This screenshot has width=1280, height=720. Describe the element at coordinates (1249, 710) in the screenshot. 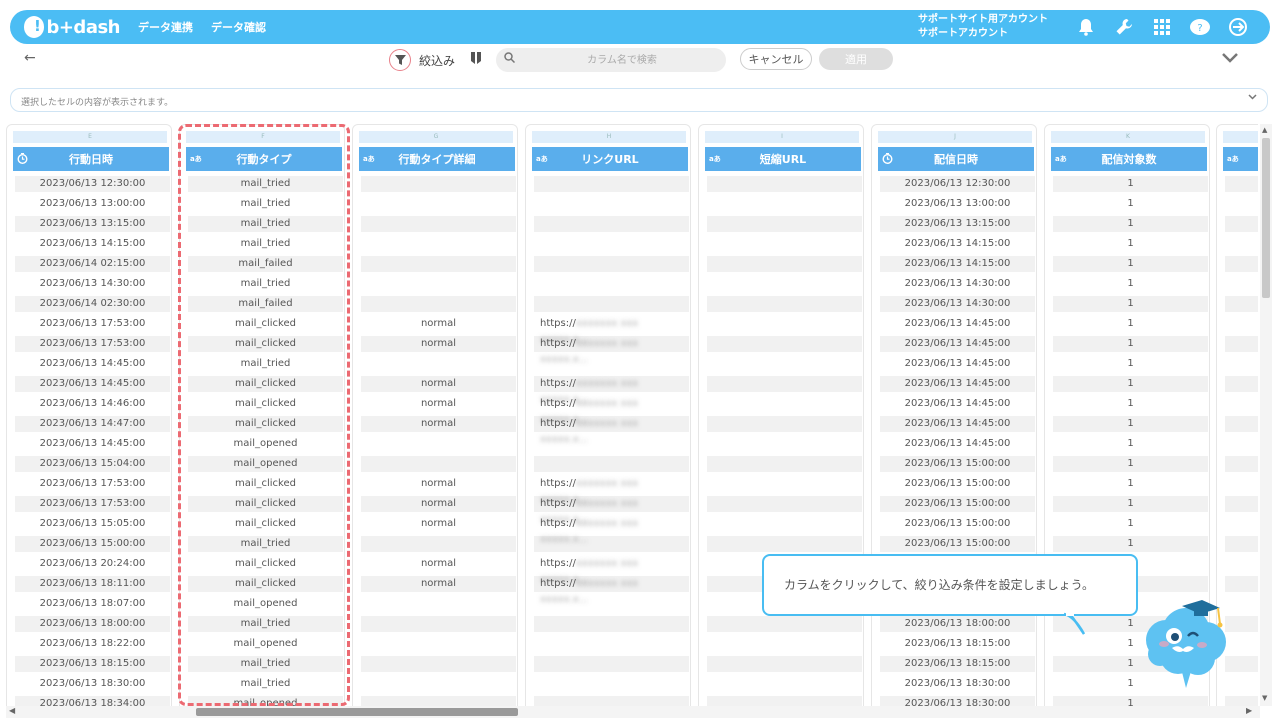

I see `scroll-right-icon: ▶` at that location.